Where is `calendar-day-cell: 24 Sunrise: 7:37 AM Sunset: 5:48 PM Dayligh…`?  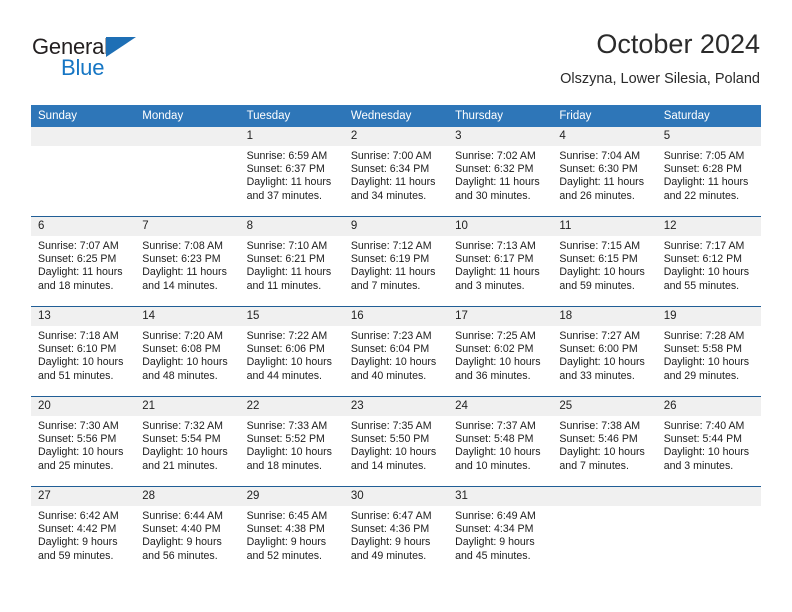
calendar-day-cell: 24 Sunrise: 7:37 AM Sunset: 5:48 PM Dayligh… is located at coordinates (500, 442).